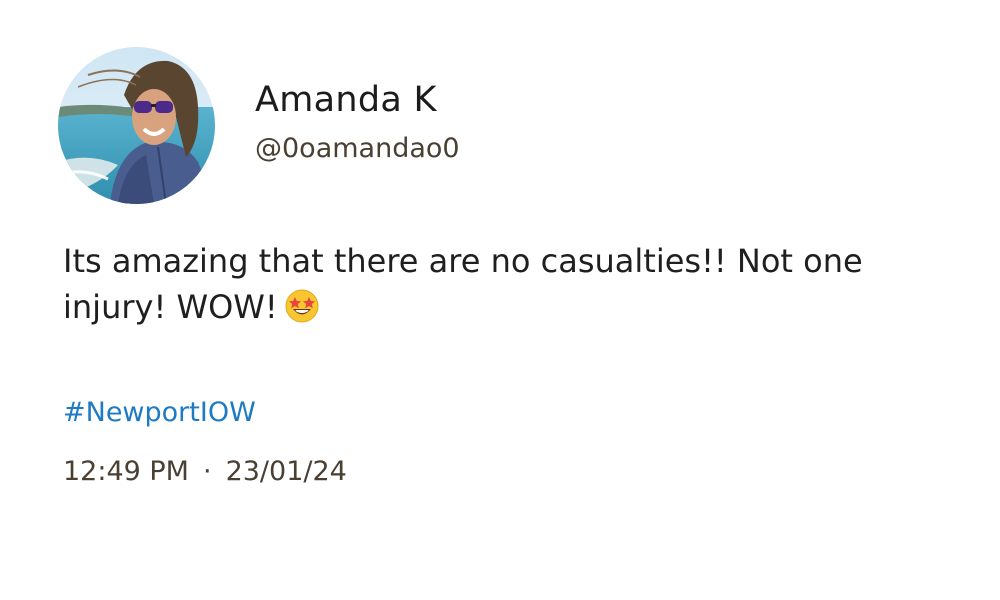 The image size is (1000, 600). What do you see at coordinates (159, 412) in the screenshot?
I see `hashtag-link: #NewportIOW` at bounding box center [159, 412].